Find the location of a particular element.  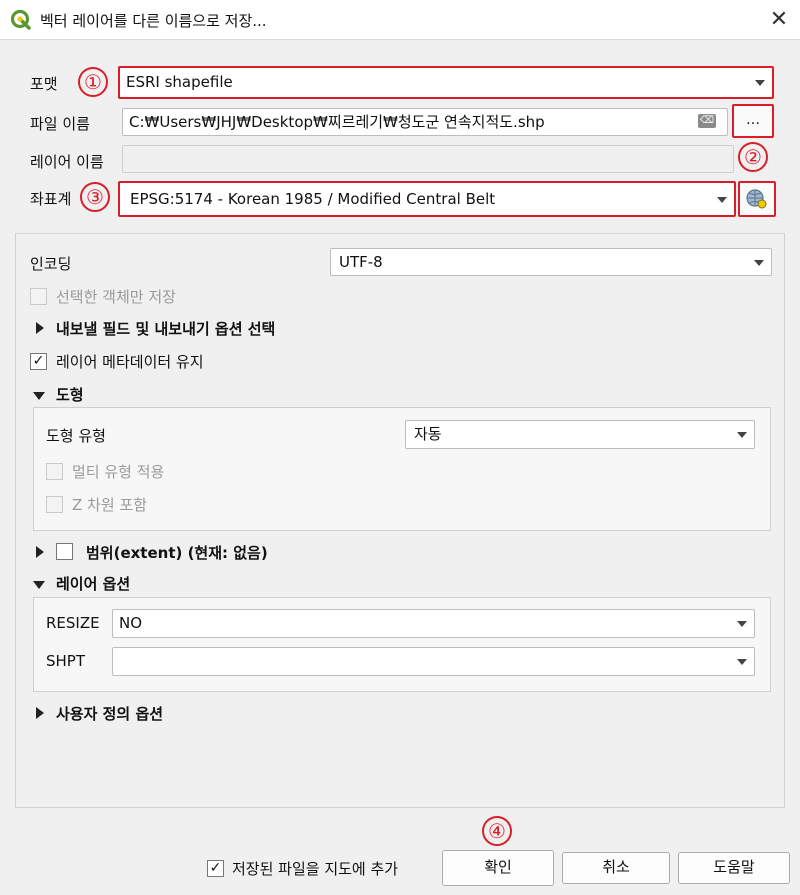

annotation-circle-2: ② is located at coordinates (753, 157).